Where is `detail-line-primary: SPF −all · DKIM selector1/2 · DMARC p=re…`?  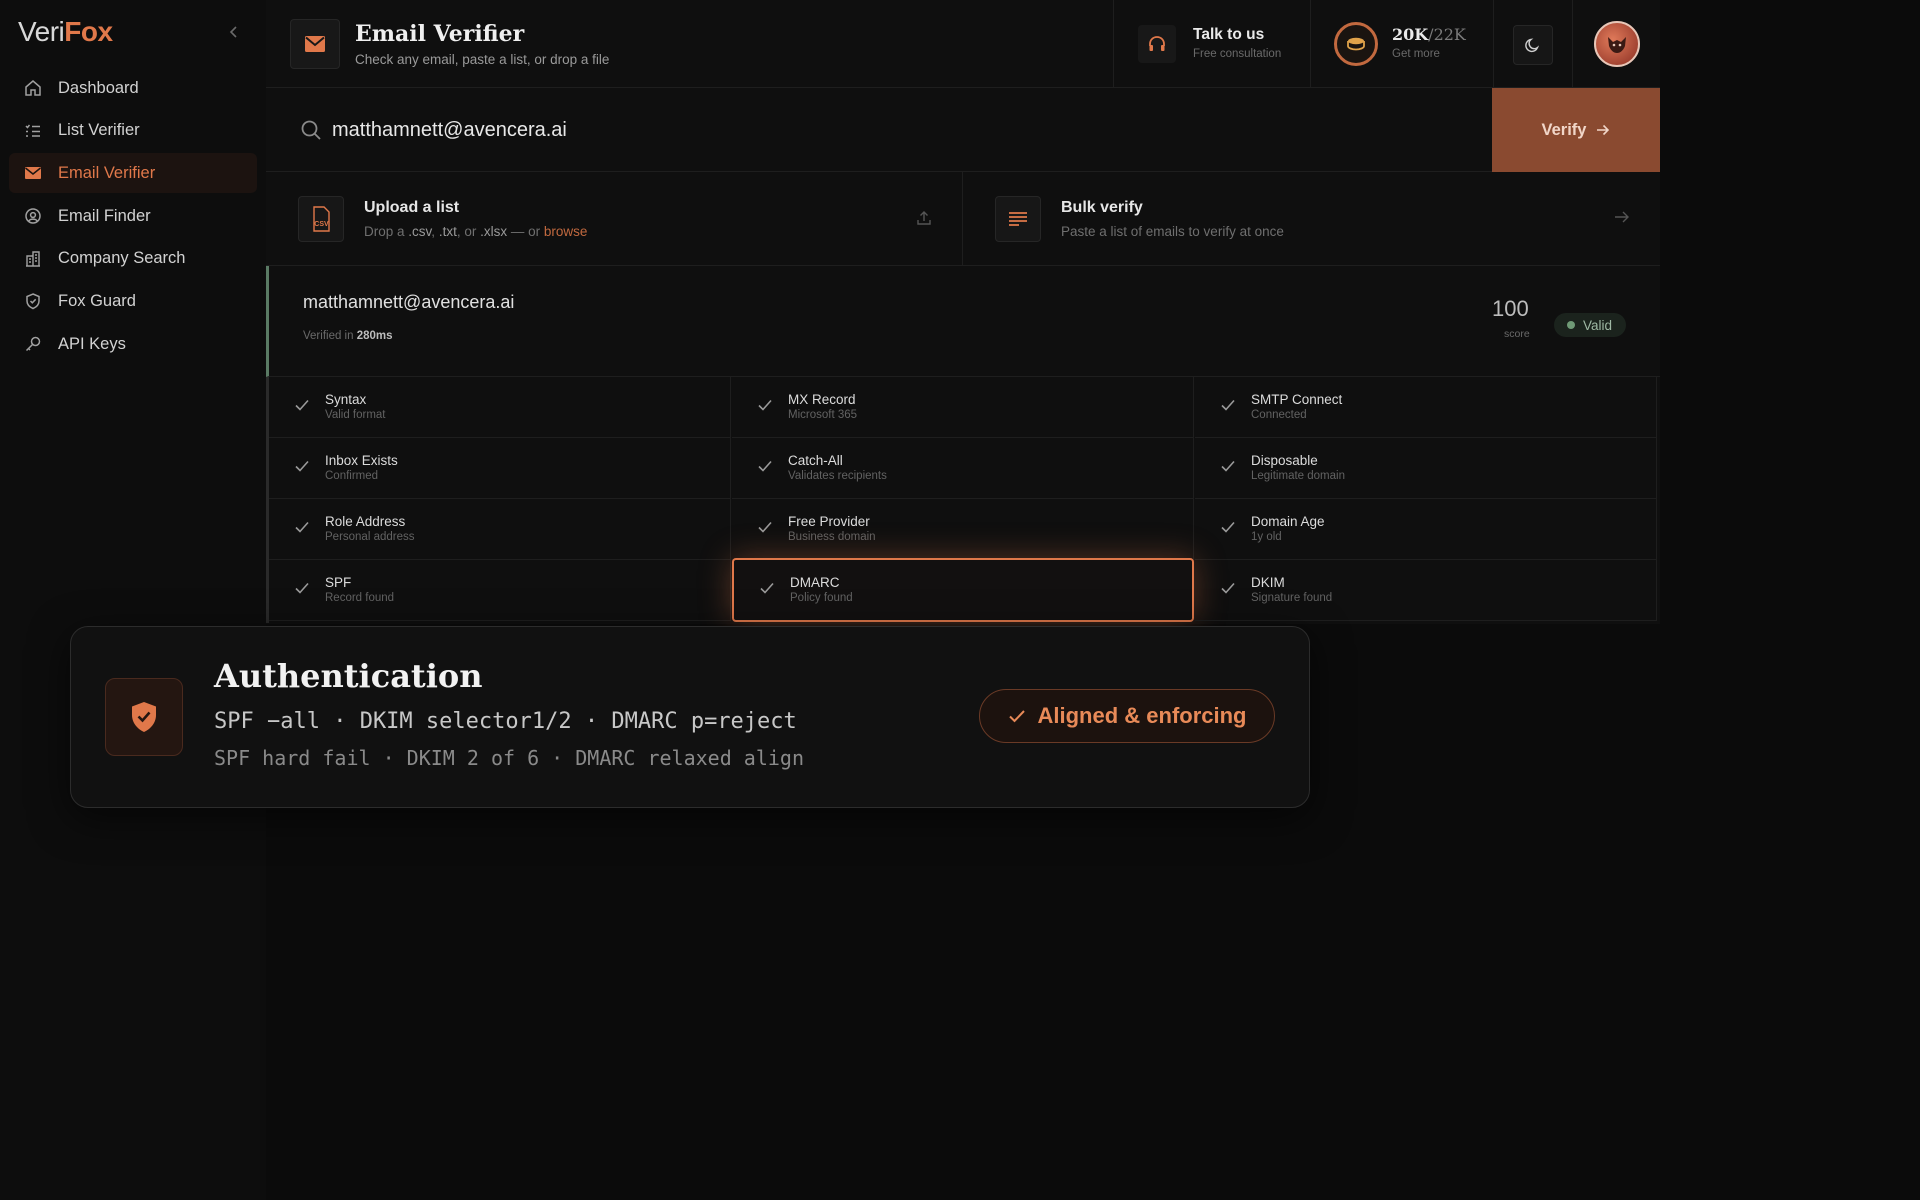 detail-line-primary: SPF −all · DKIM selector1/2 · DMARC p=re… is located at coordinates (505, 721).